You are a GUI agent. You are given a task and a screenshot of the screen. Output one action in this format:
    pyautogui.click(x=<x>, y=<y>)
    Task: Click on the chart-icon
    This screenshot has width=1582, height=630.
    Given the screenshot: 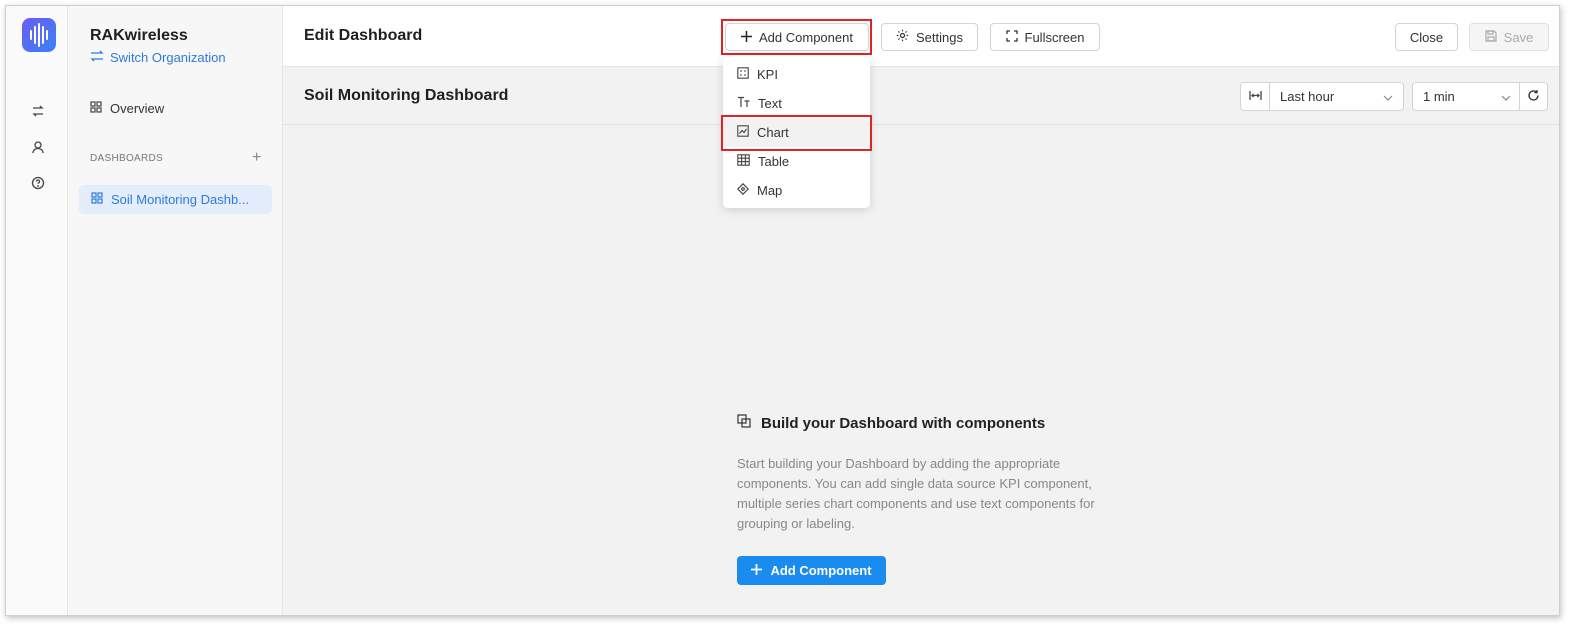 What is the action you would take?
    pyautogui.click(x=743, y=132)
    